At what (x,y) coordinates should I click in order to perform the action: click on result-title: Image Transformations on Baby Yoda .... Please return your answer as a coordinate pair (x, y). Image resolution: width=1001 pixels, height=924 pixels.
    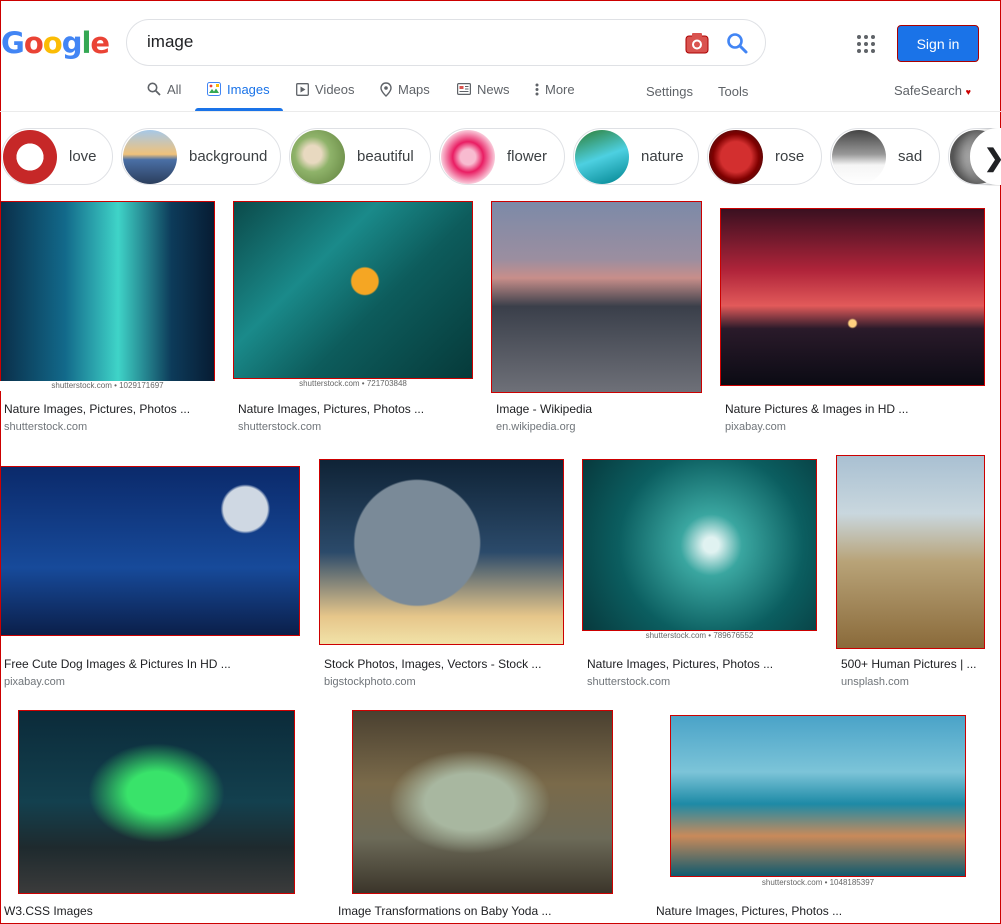
    Looking at the image, I should click on (483, 911).